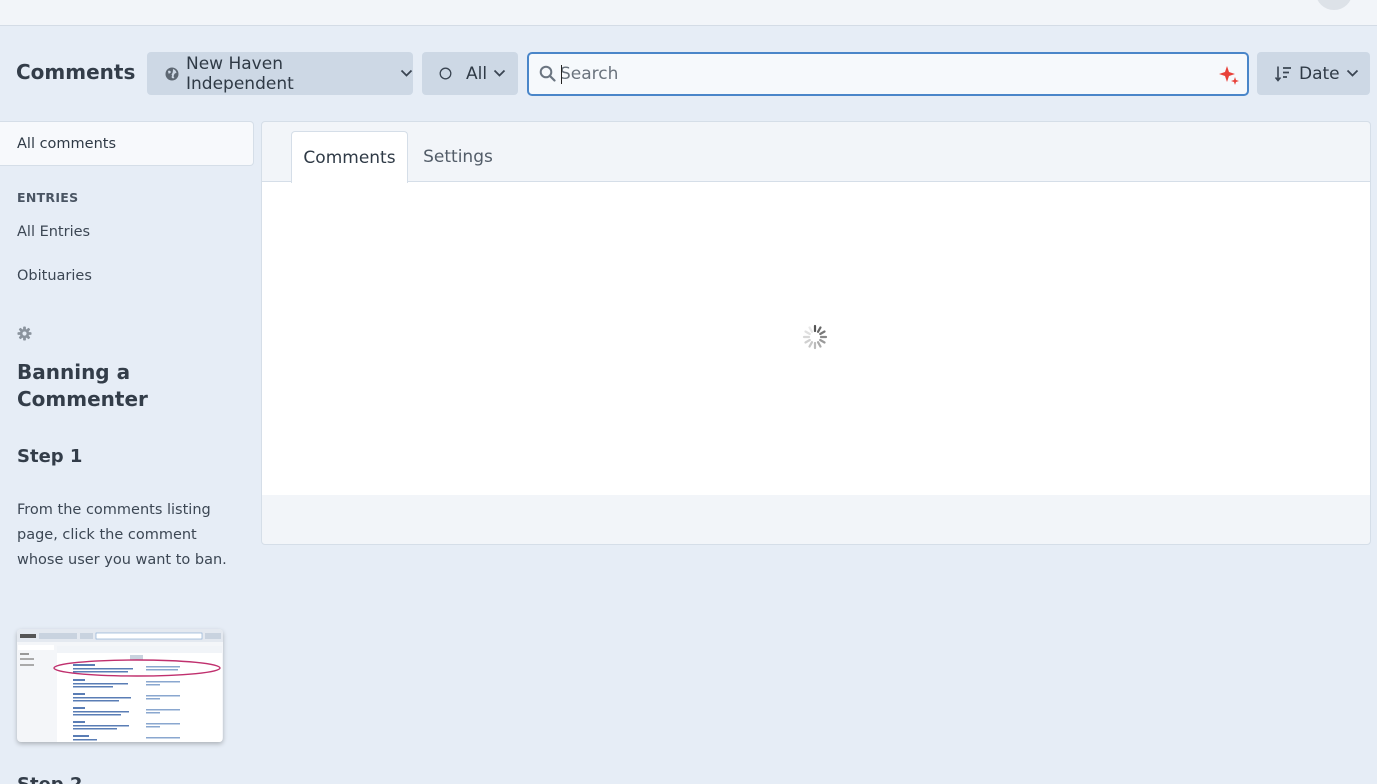  Describe the element at coordinates (1319, 73) in the screenshot. I see `sort-label: Date` at that location.